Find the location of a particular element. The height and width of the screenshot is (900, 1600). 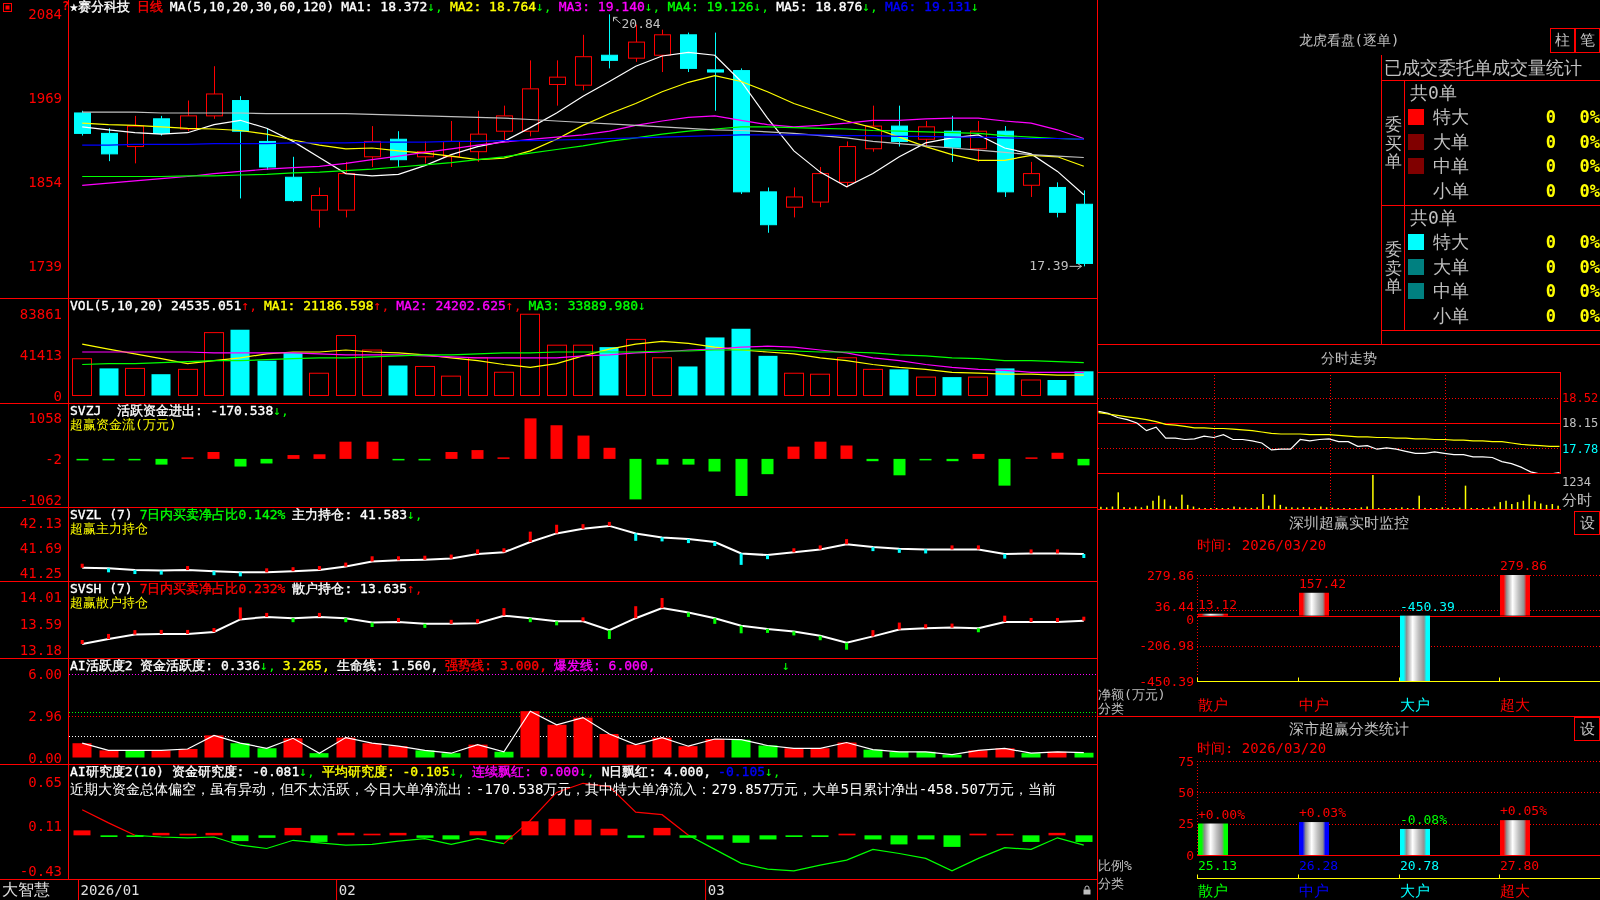

legend-text: 强势线: 3.000, is located at coordinates (496, 665).